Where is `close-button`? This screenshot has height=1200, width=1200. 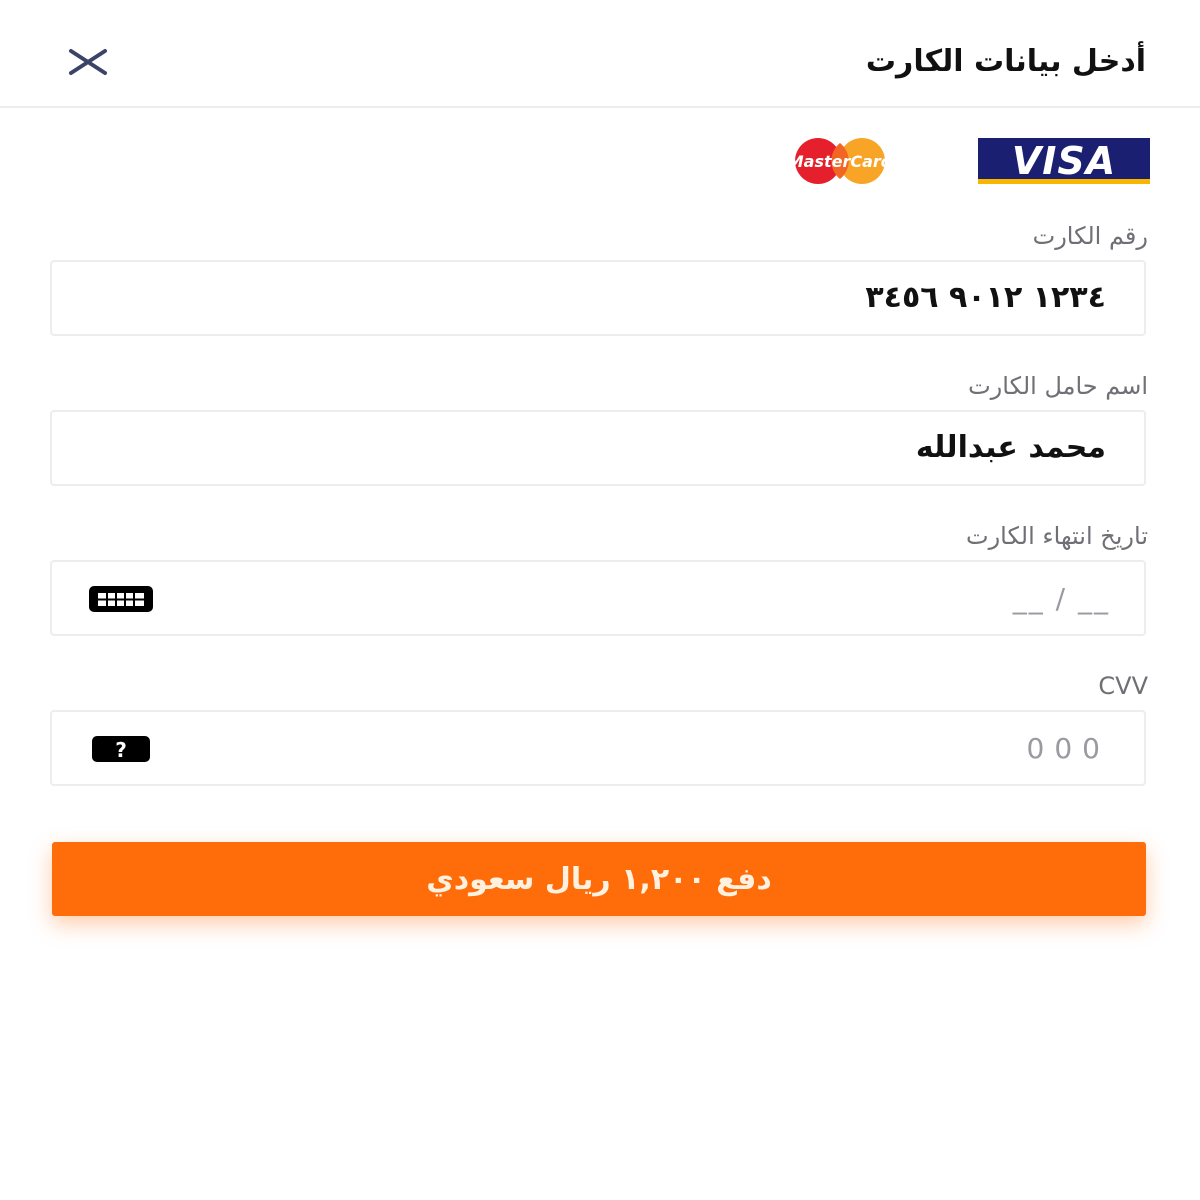
close-button is located at coordinates (88, 62).